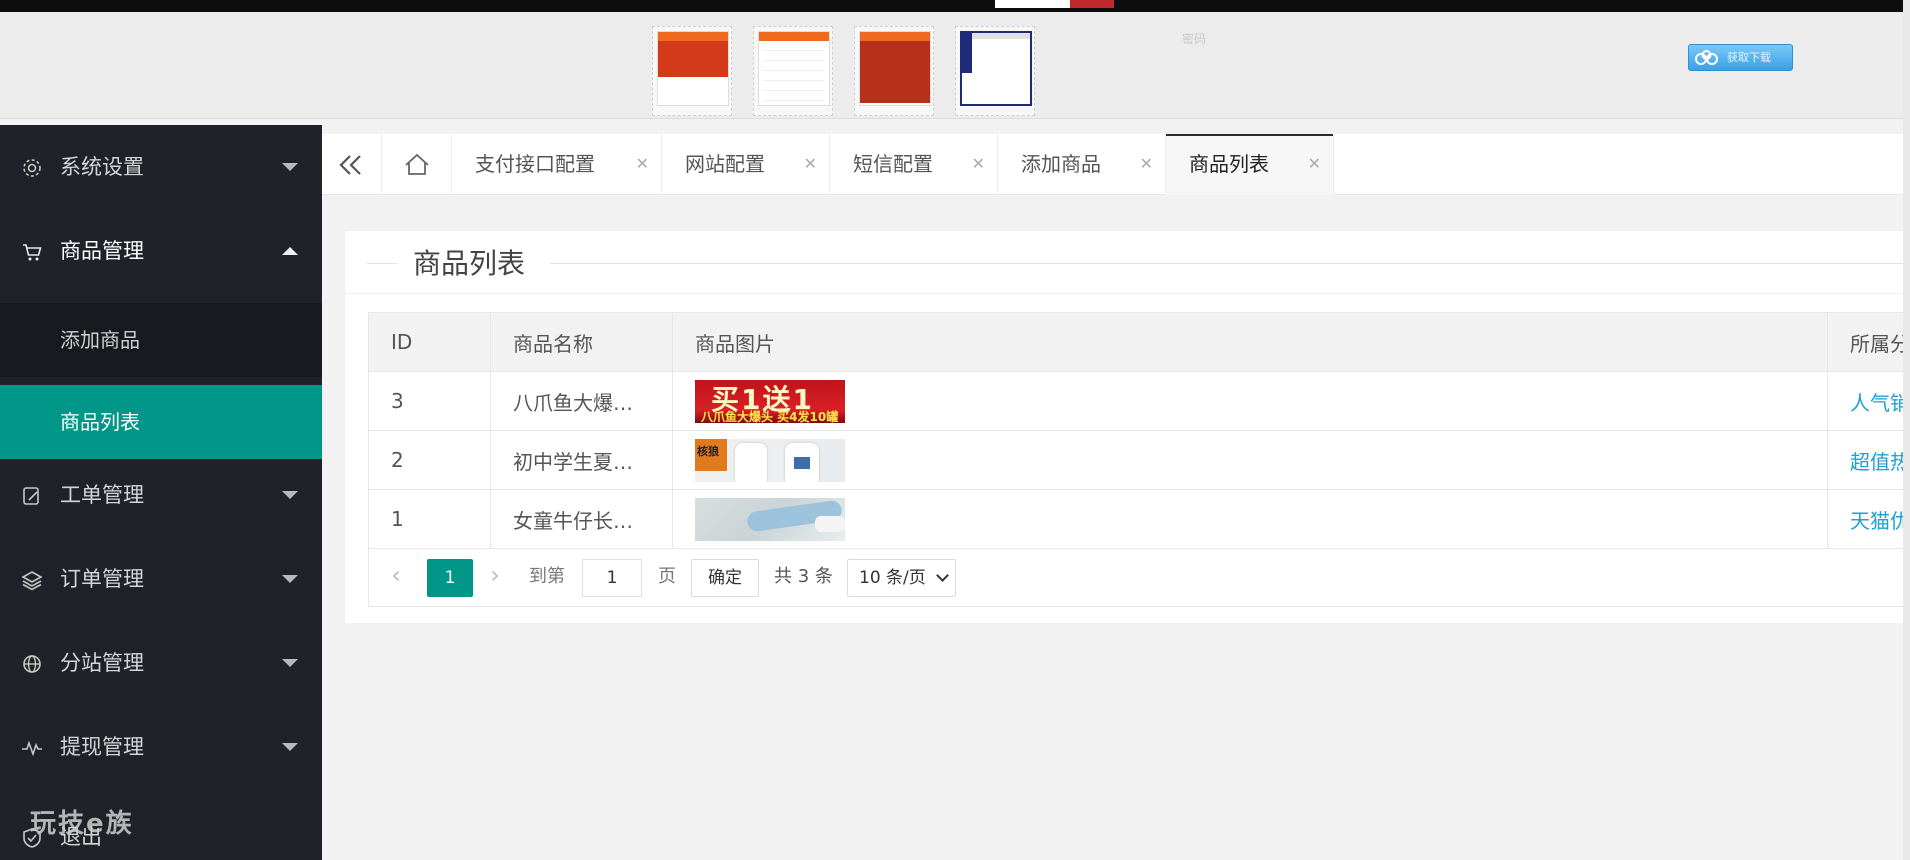 Image resolution: width=1910 pixels, height=860 pixels. I want to click on cell-id: 1, so click(429, 519).